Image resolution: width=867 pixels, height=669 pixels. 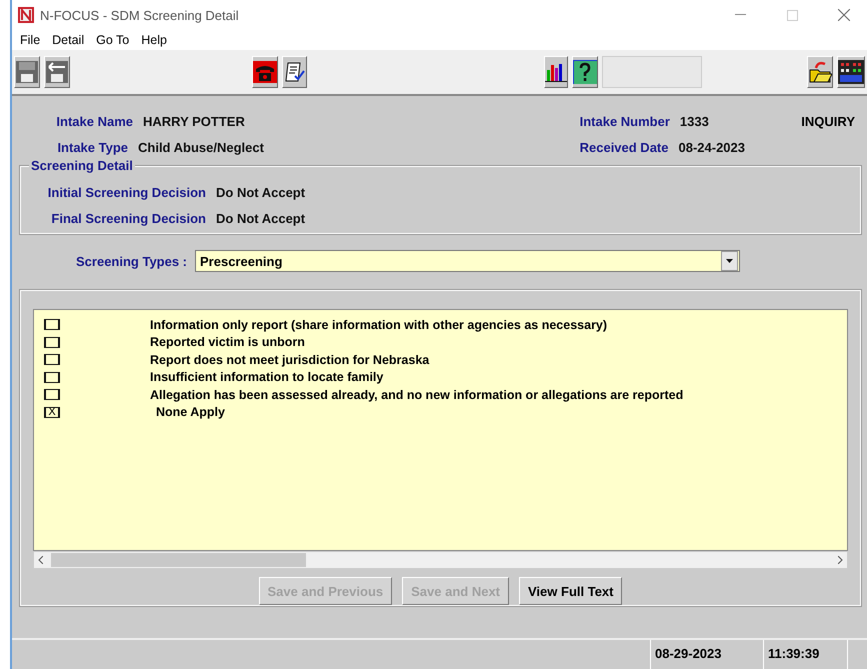 I want to click on menu-grid-icon, so click(x=851, y=72).